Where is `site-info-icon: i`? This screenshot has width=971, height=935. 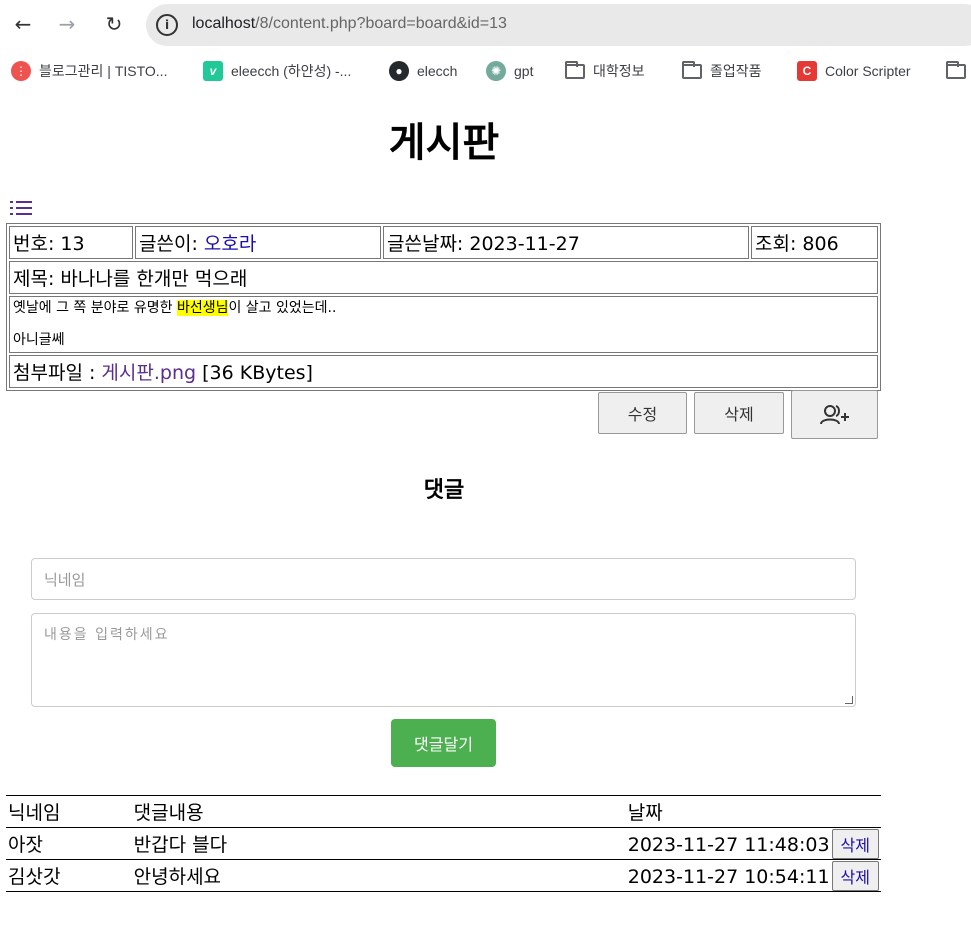
site-info-icon: i is located at coordinates (167, 25).